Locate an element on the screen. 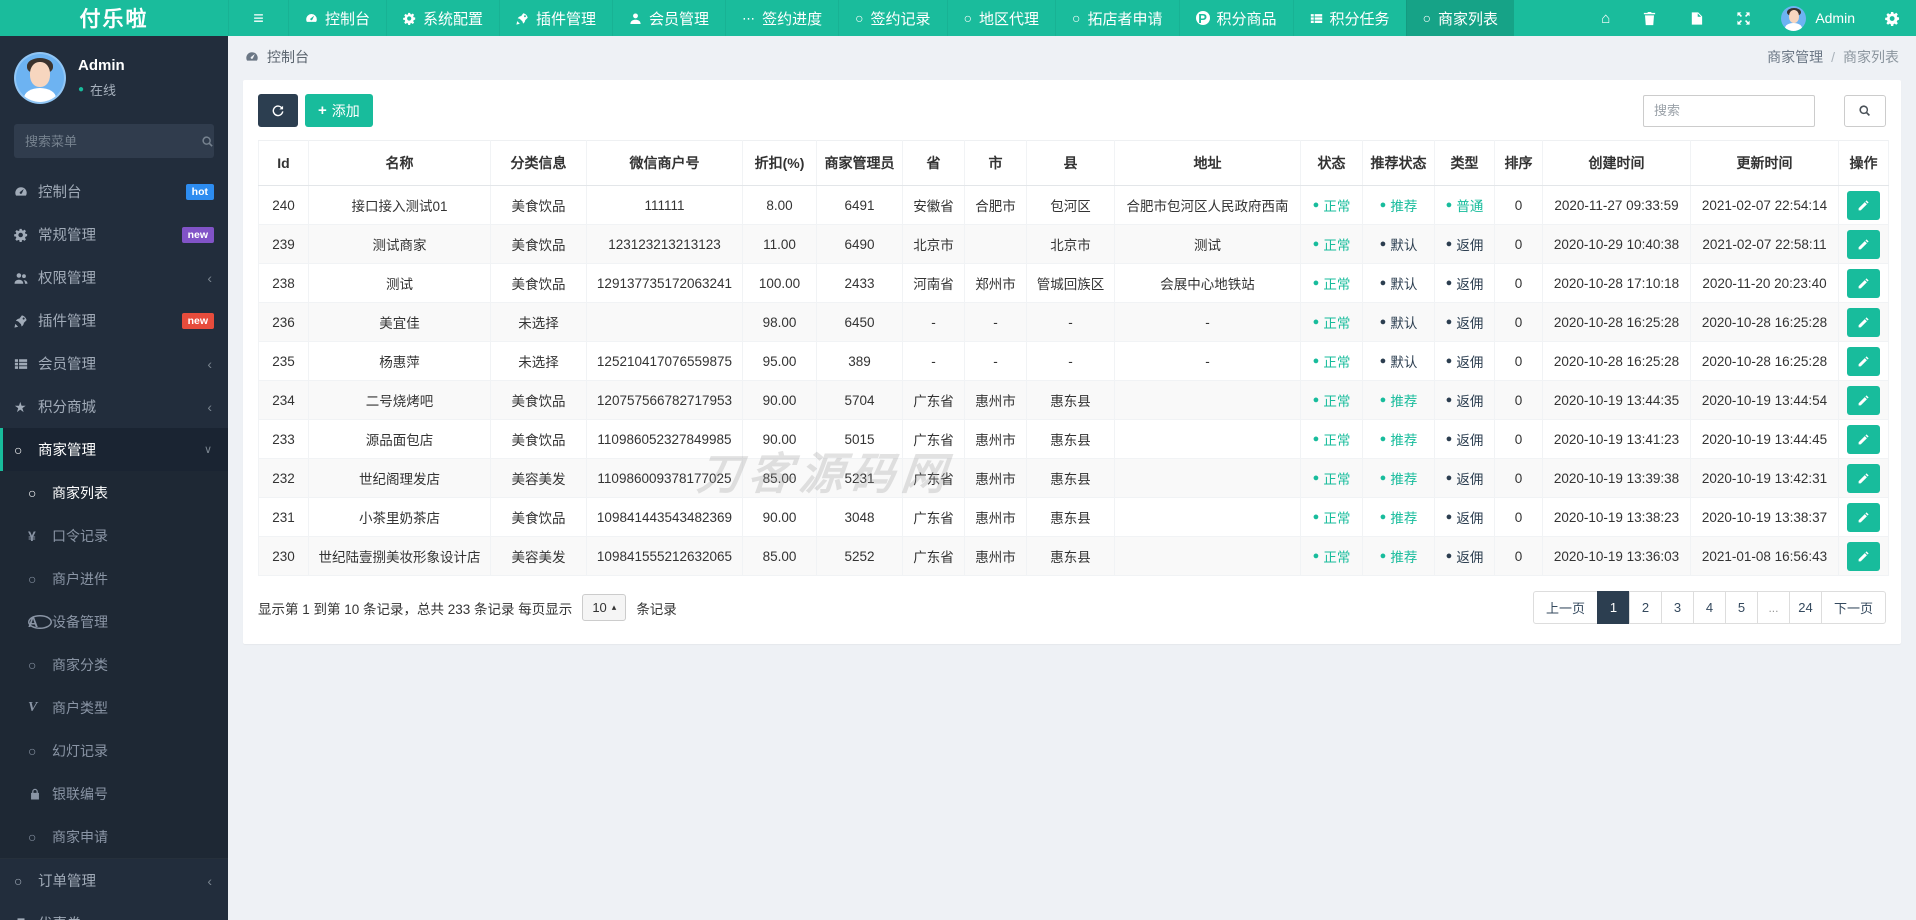  cell-admin: 6490 is located at coordinates (859, 244).